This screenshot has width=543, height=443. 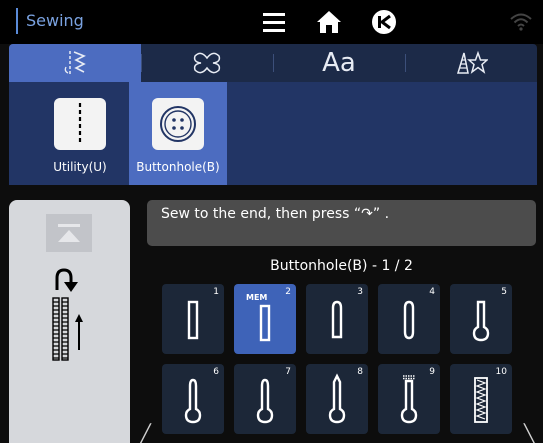 I want to click on stitch-number: 9, so click(x=432, y=372).